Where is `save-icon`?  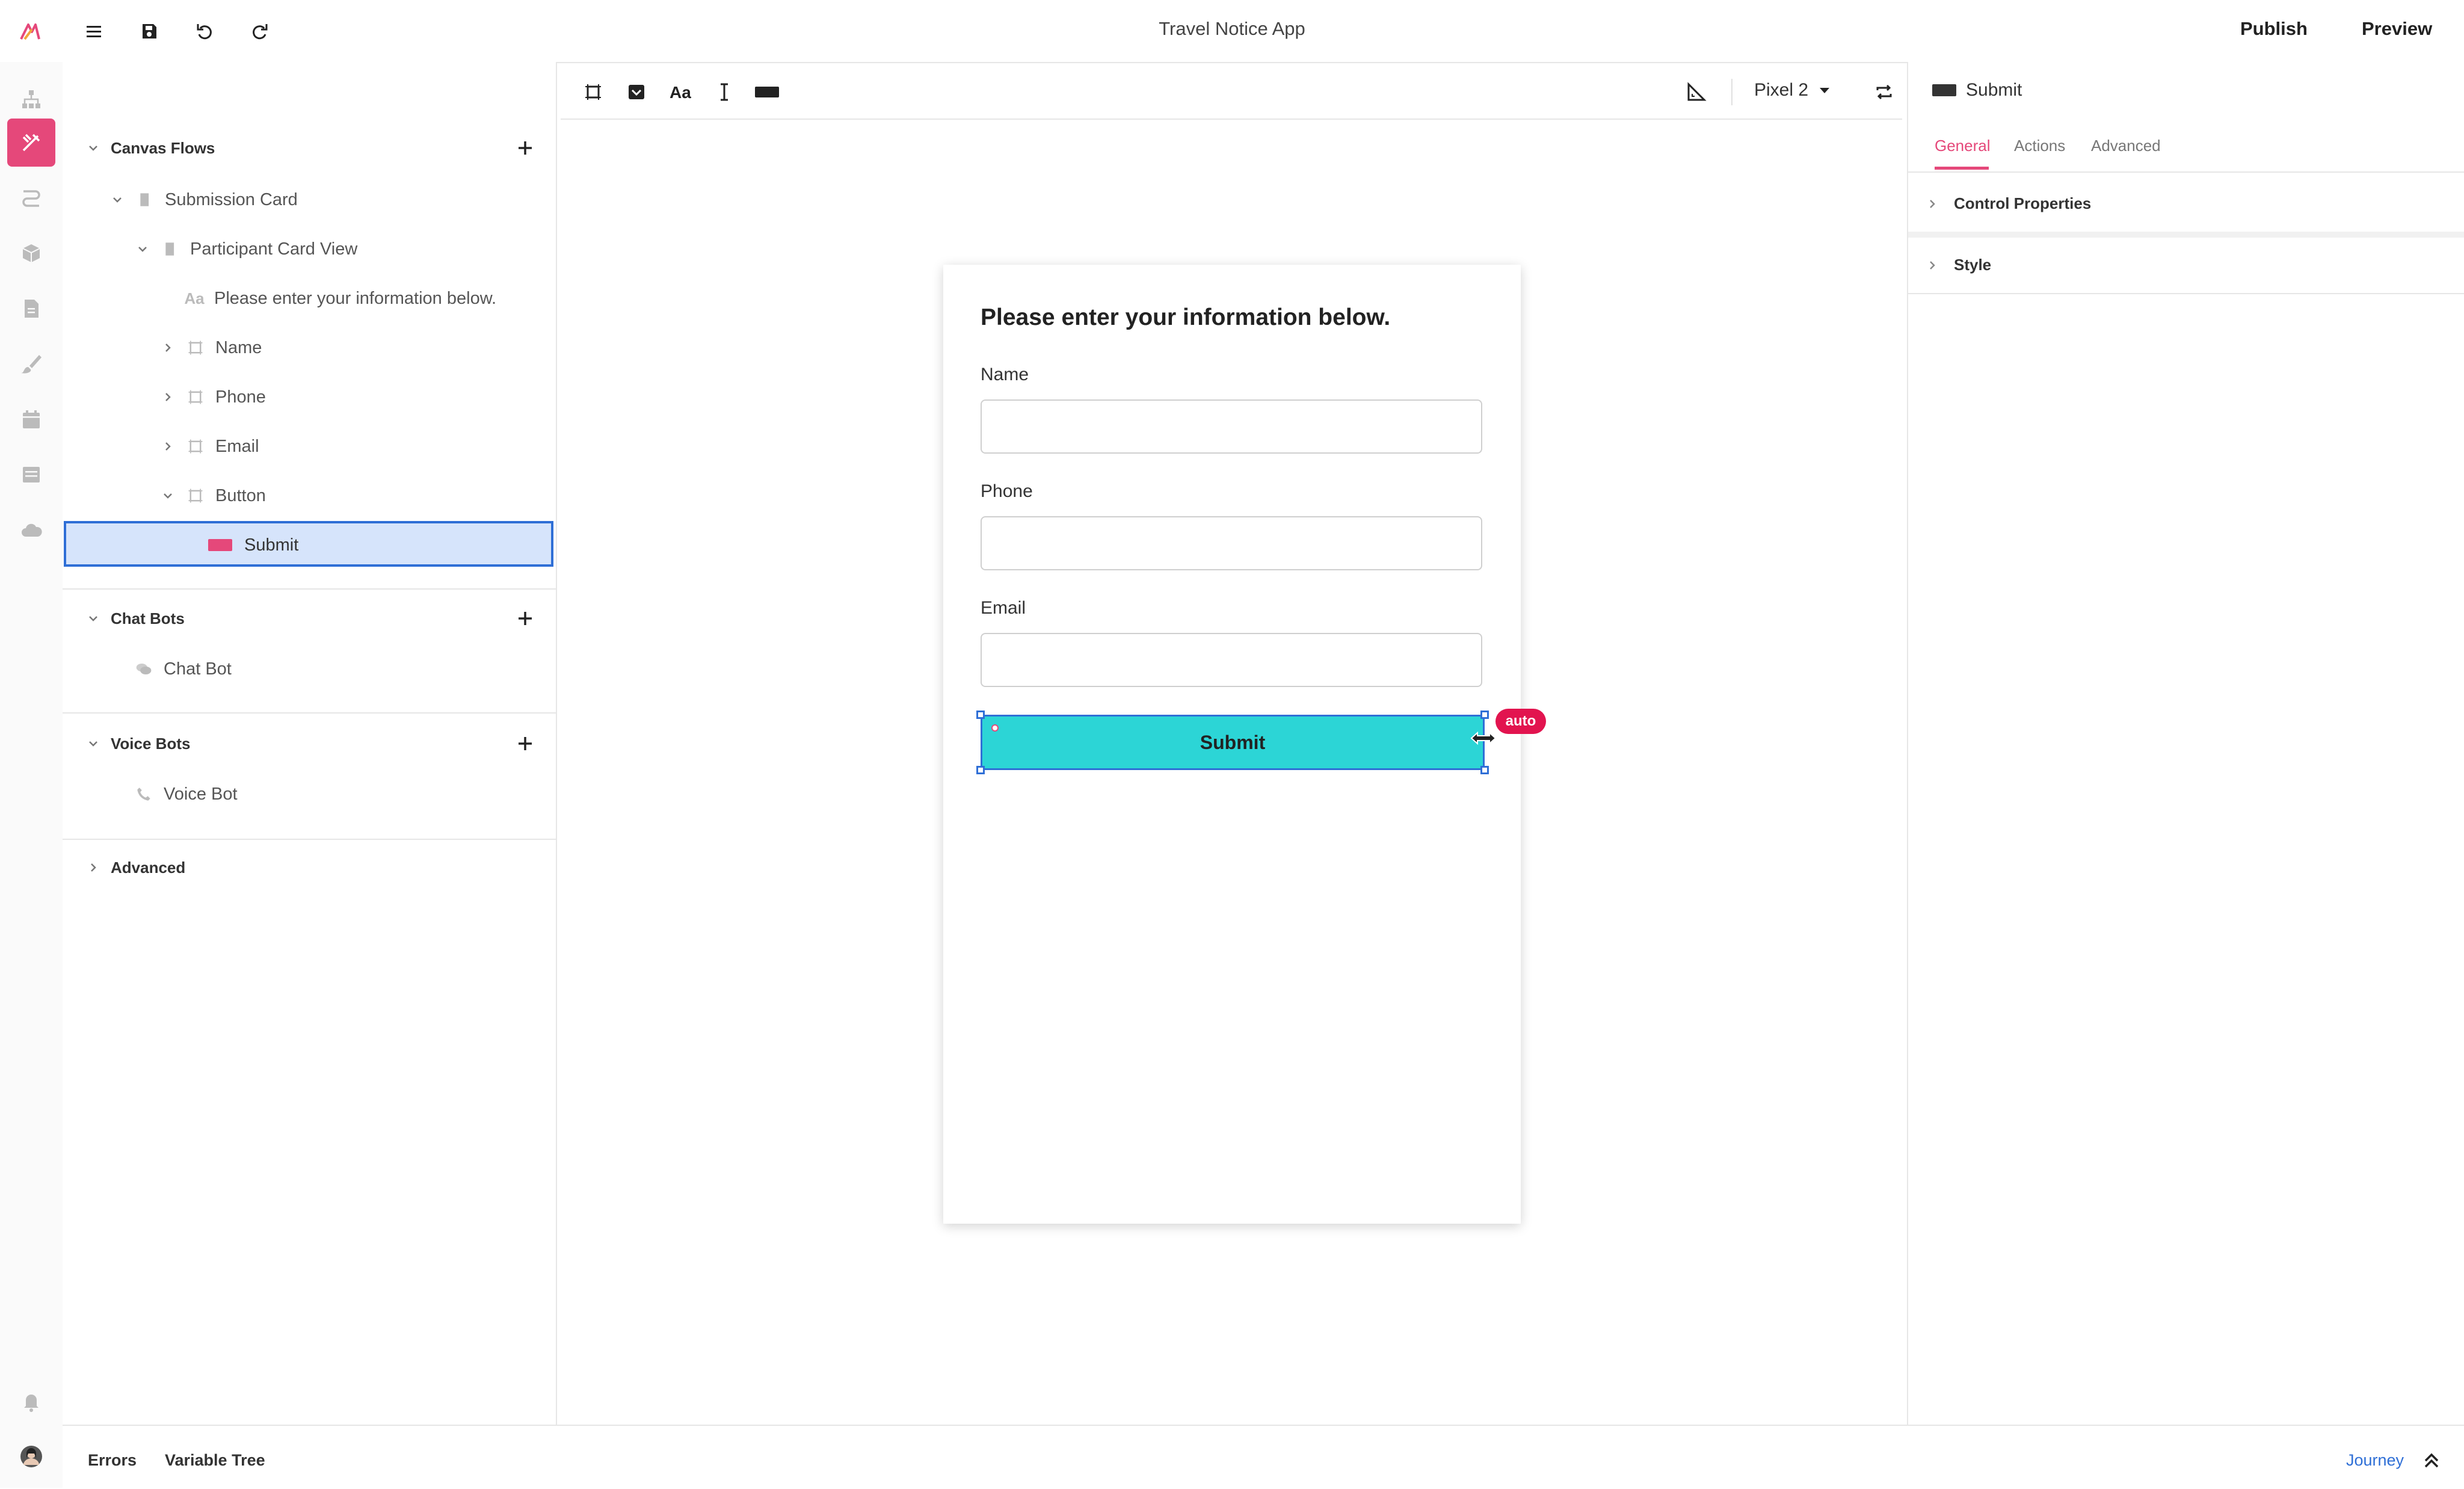 save-icon is located at coordinates (149, 31).